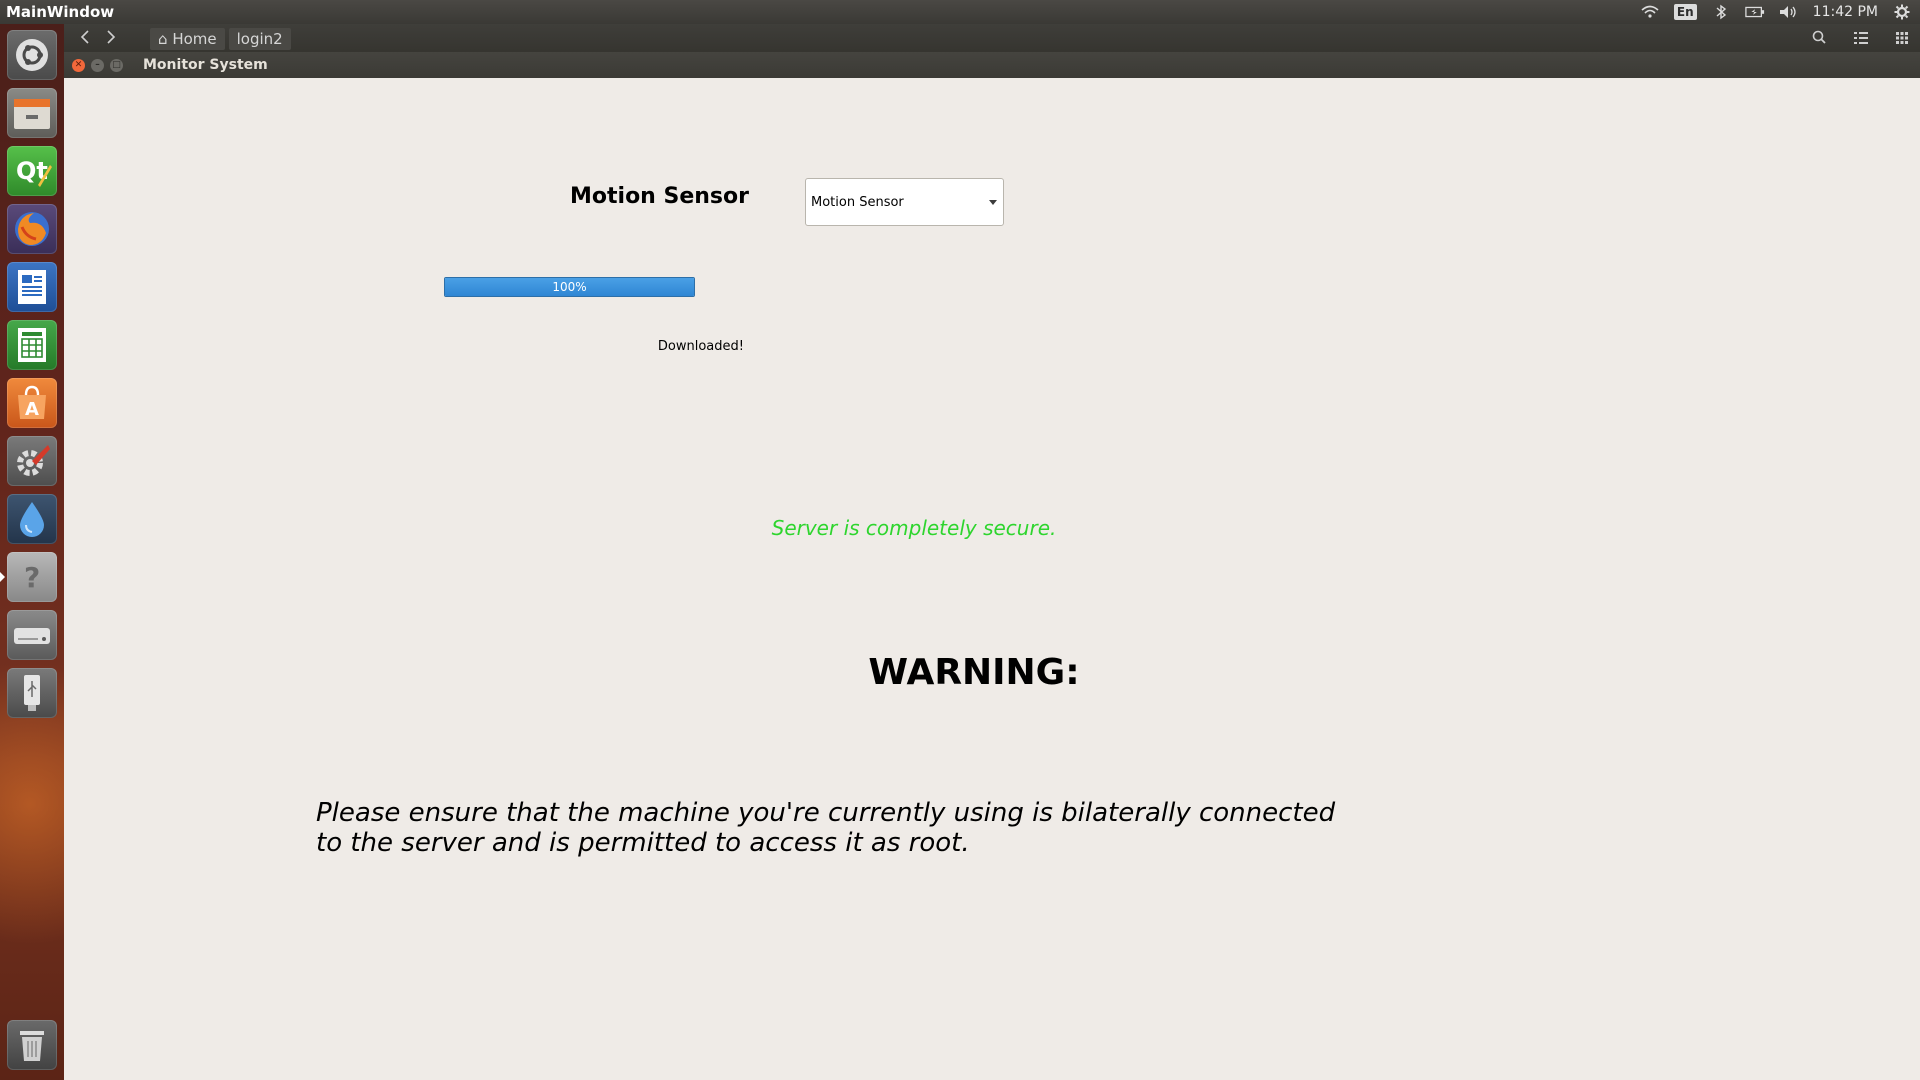 The width and height of the screenshot is (1920, 1080). Describe the element at coordinates (1861, 39) in the screenshot. I see `list-view-icon` at that location.